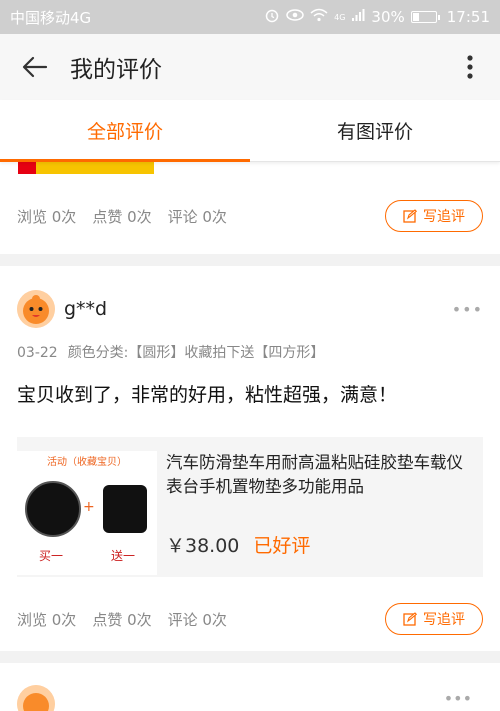 The width and height of the screenshot is (500, 711). What do you see at coordinates (425, 17) in the screenshot?
I see `battery-icon` at bounding box center [425, 17].